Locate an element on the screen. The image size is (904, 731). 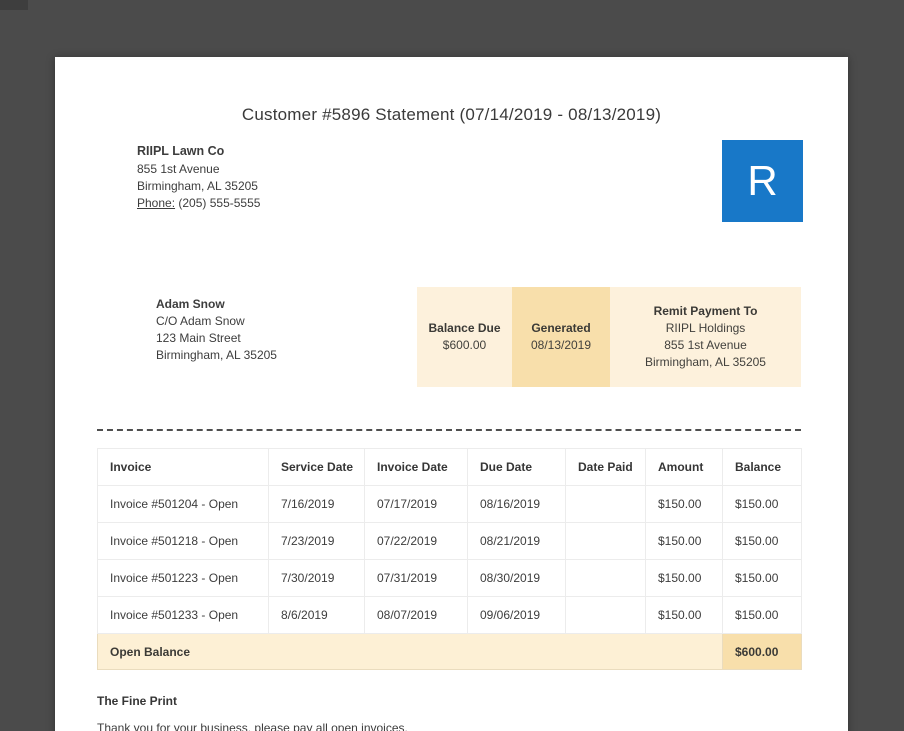
cell-service-date: 8/6/2019 is located at coordinates (316, 615).